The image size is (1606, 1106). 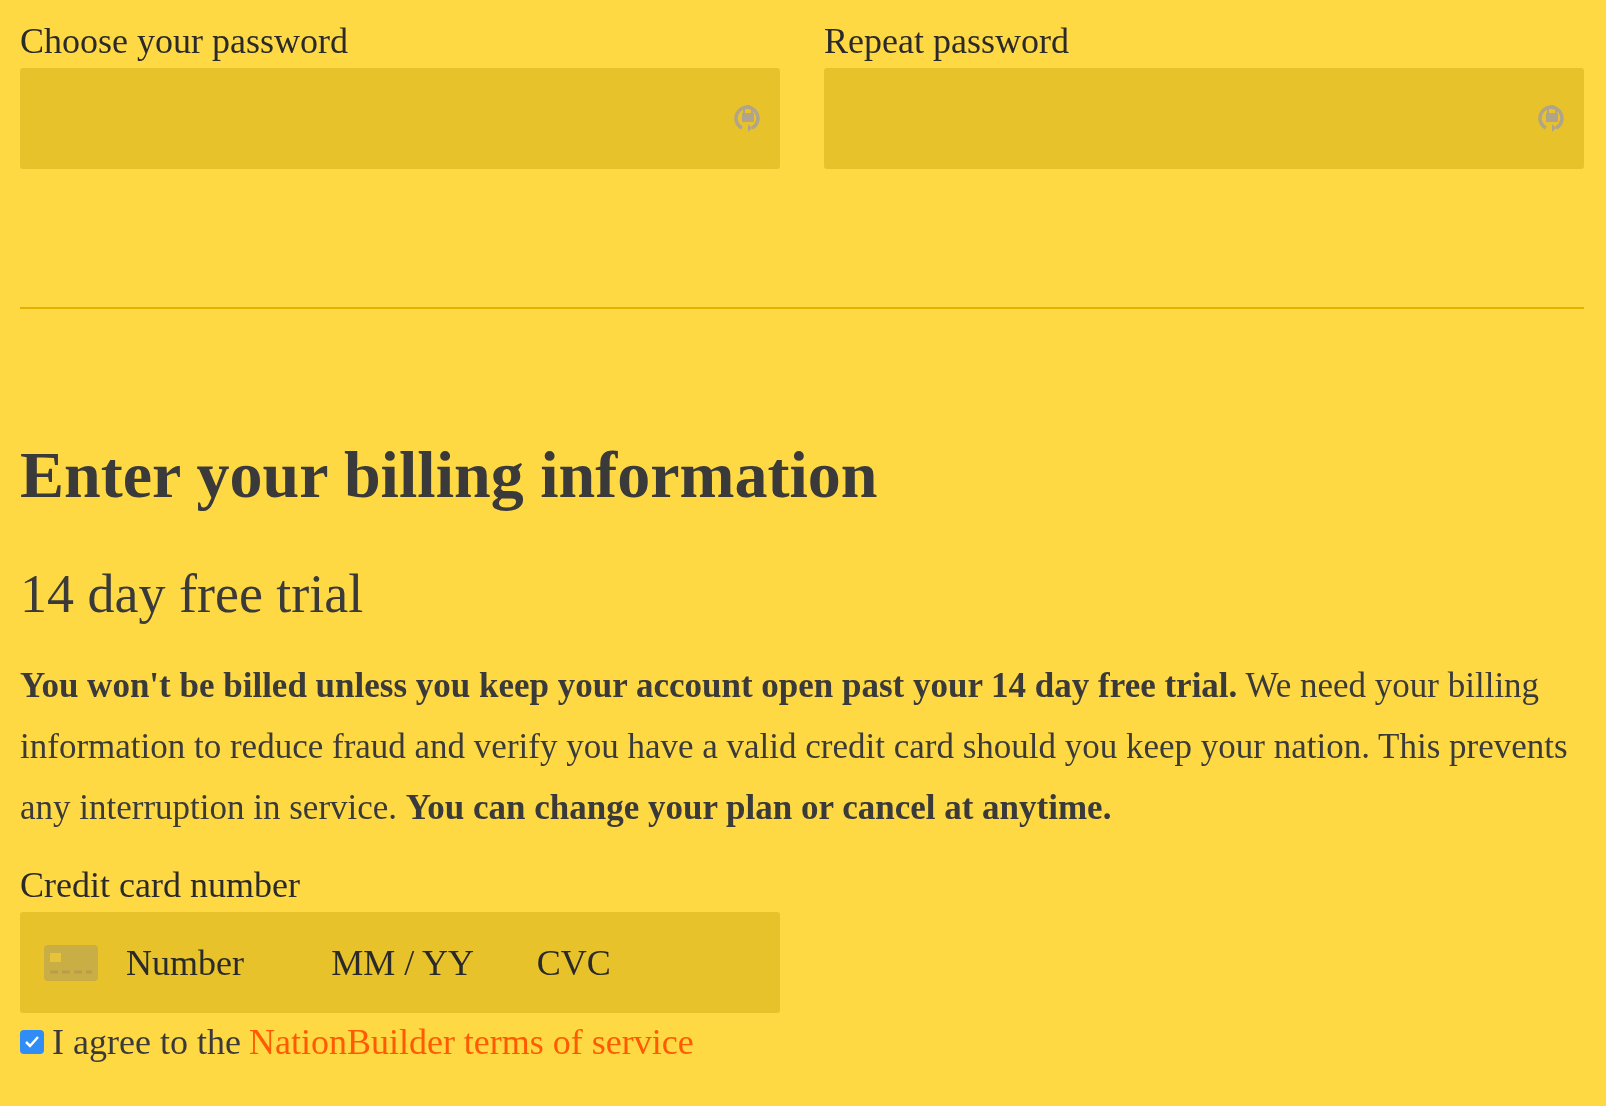 What do you see at coordinates (192, 594) in the screenshot?
I see `subheading: 14 day free trial` at bounding box center [192, 594].